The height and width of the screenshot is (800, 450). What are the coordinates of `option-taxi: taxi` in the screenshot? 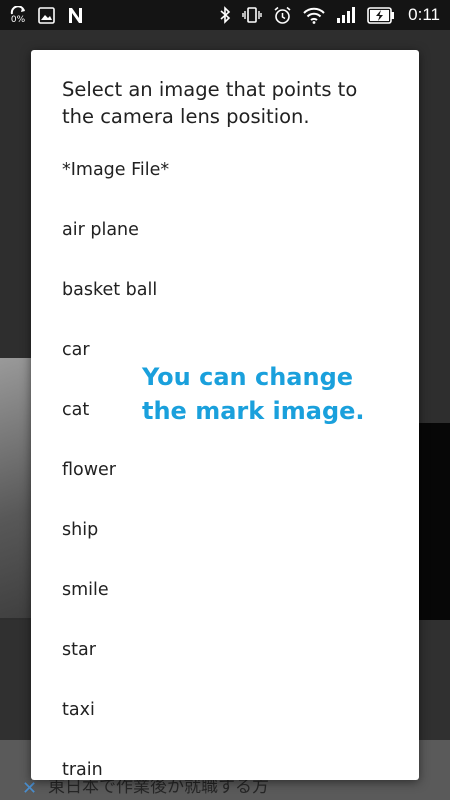 It's located at (225, 710).